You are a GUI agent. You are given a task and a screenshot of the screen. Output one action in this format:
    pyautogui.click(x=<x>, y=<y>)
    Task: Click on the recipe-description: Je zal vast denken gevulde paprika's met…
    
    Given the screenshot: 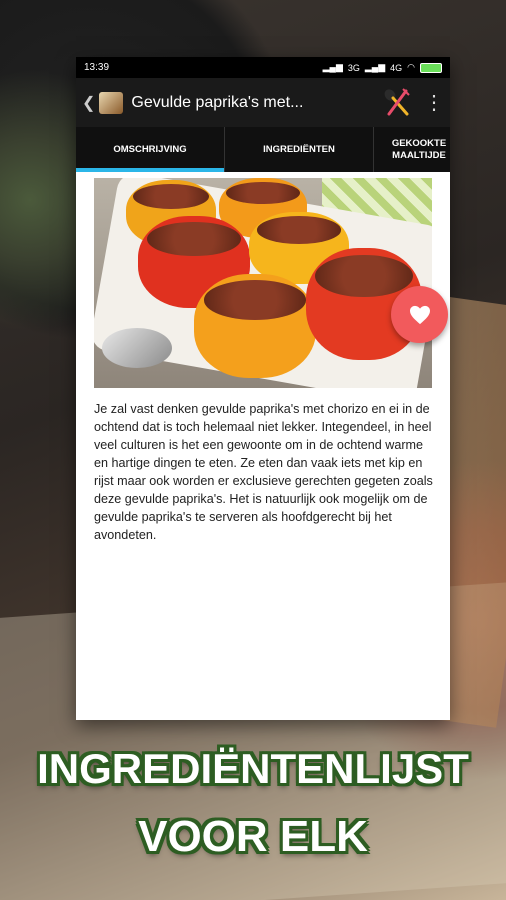 What is the action you would take?
    pyautogui.click(x=263, y=472)
    